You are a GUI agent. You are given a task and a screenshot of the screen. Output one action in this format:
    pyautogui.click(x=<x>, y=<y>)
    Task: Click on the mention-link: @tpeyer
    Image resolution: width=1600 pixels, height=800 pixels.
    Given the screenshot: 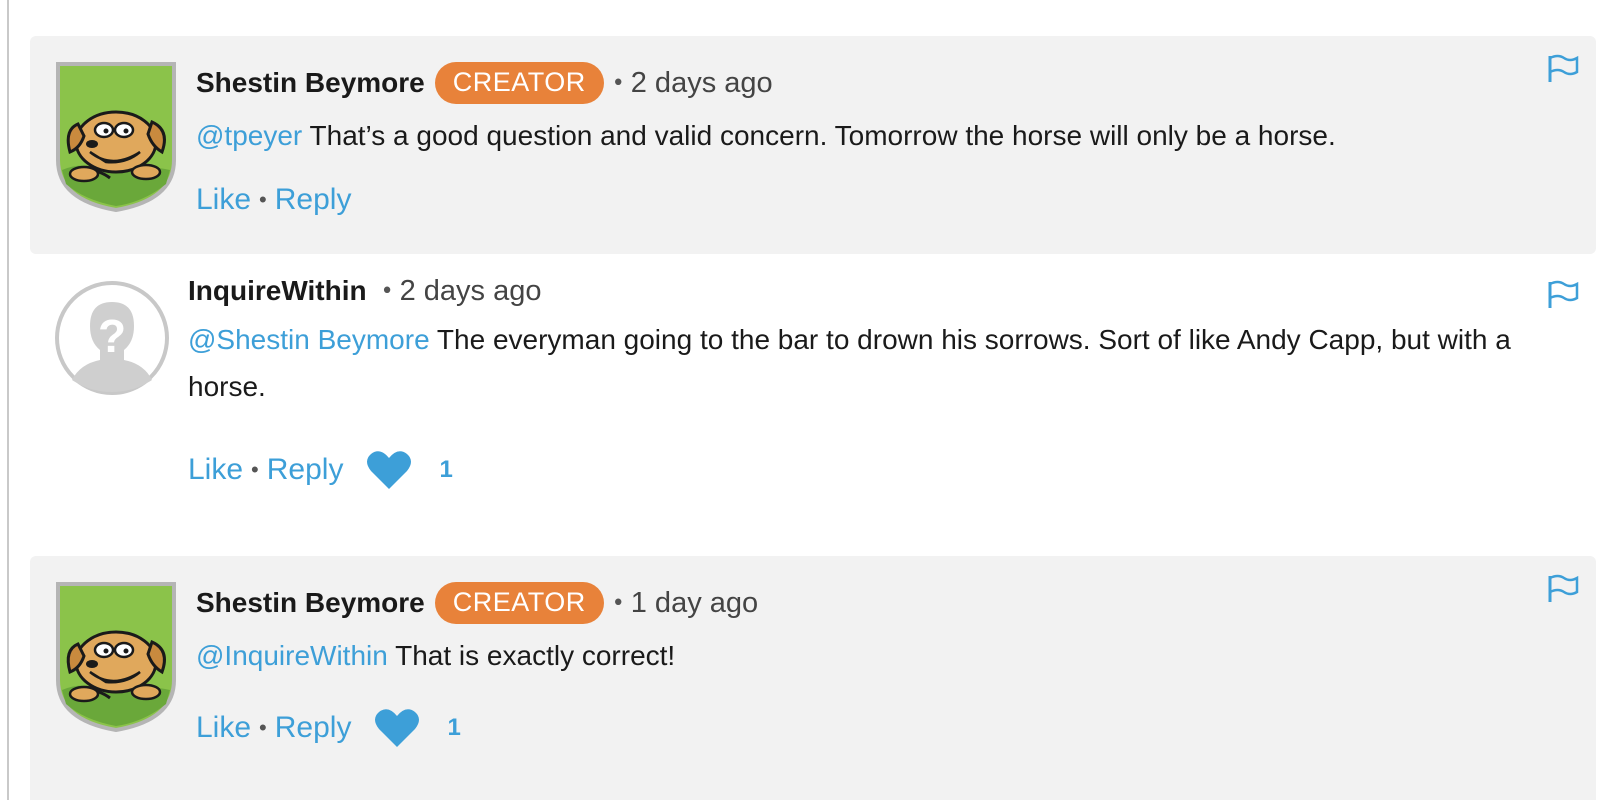 What is the action you would take?
    pyautogui.click(x=249, y=135)
    